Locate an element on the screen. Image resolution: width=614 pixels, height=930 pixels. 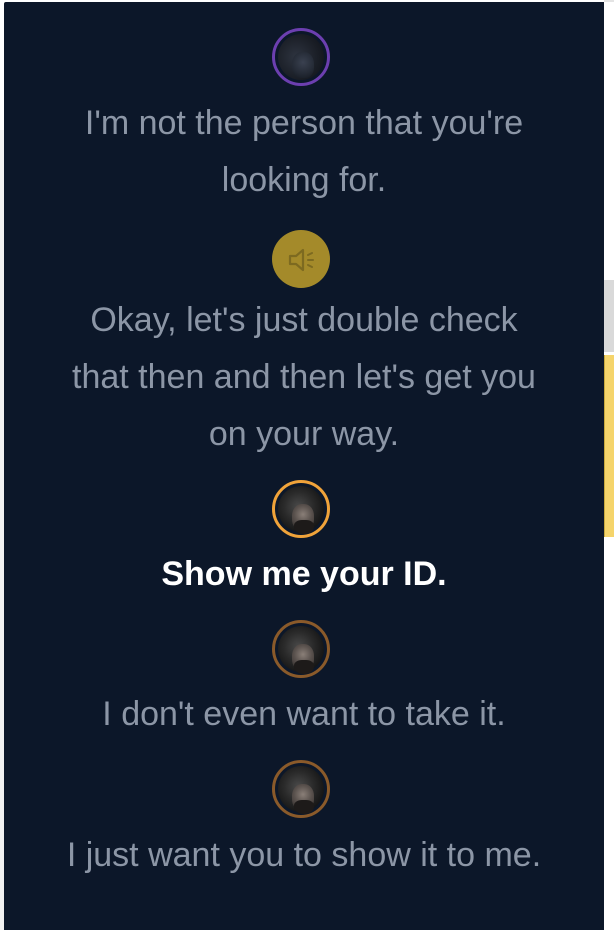
transcript-line: I just want you to show it to me. is located at coordinates (304, 855).